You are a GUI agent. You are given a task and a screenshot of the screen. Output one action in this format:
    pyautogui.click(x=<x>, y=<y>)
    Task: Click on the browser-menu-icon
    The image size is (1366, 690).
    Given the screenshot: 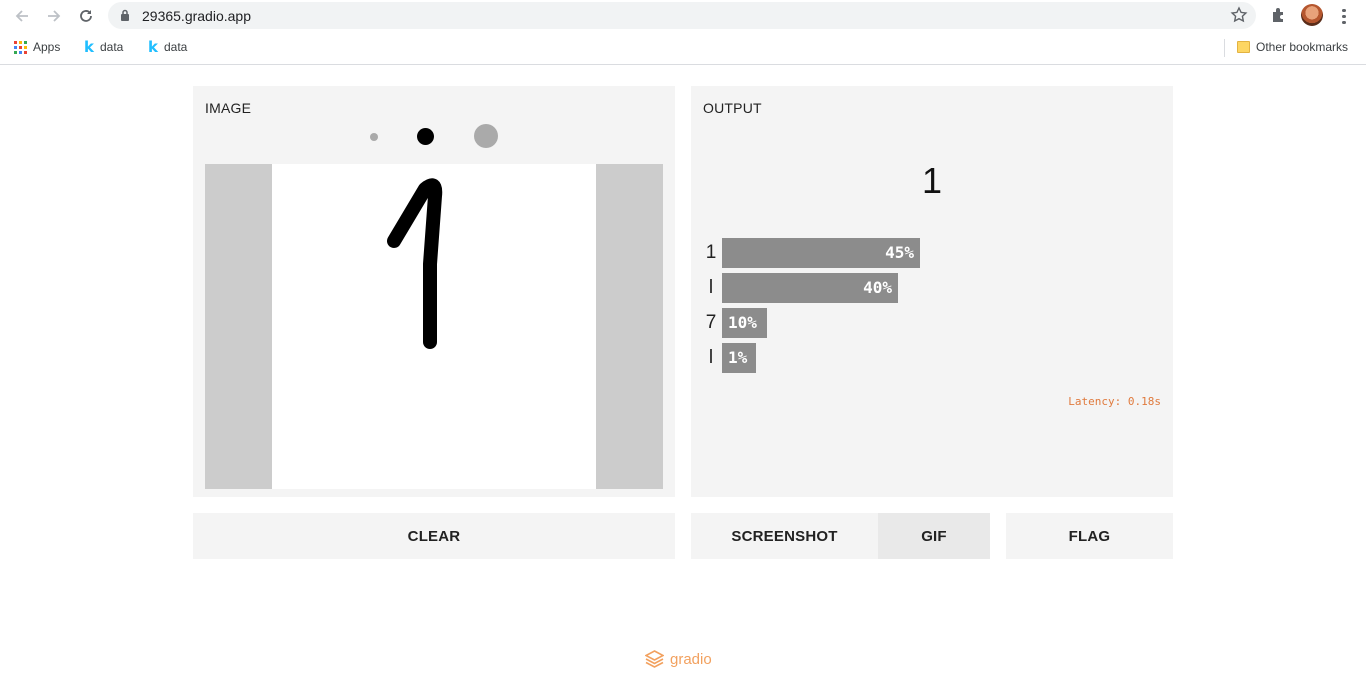 What is the action you would take?
    pyautogui.click(x=1344, y=16)
    